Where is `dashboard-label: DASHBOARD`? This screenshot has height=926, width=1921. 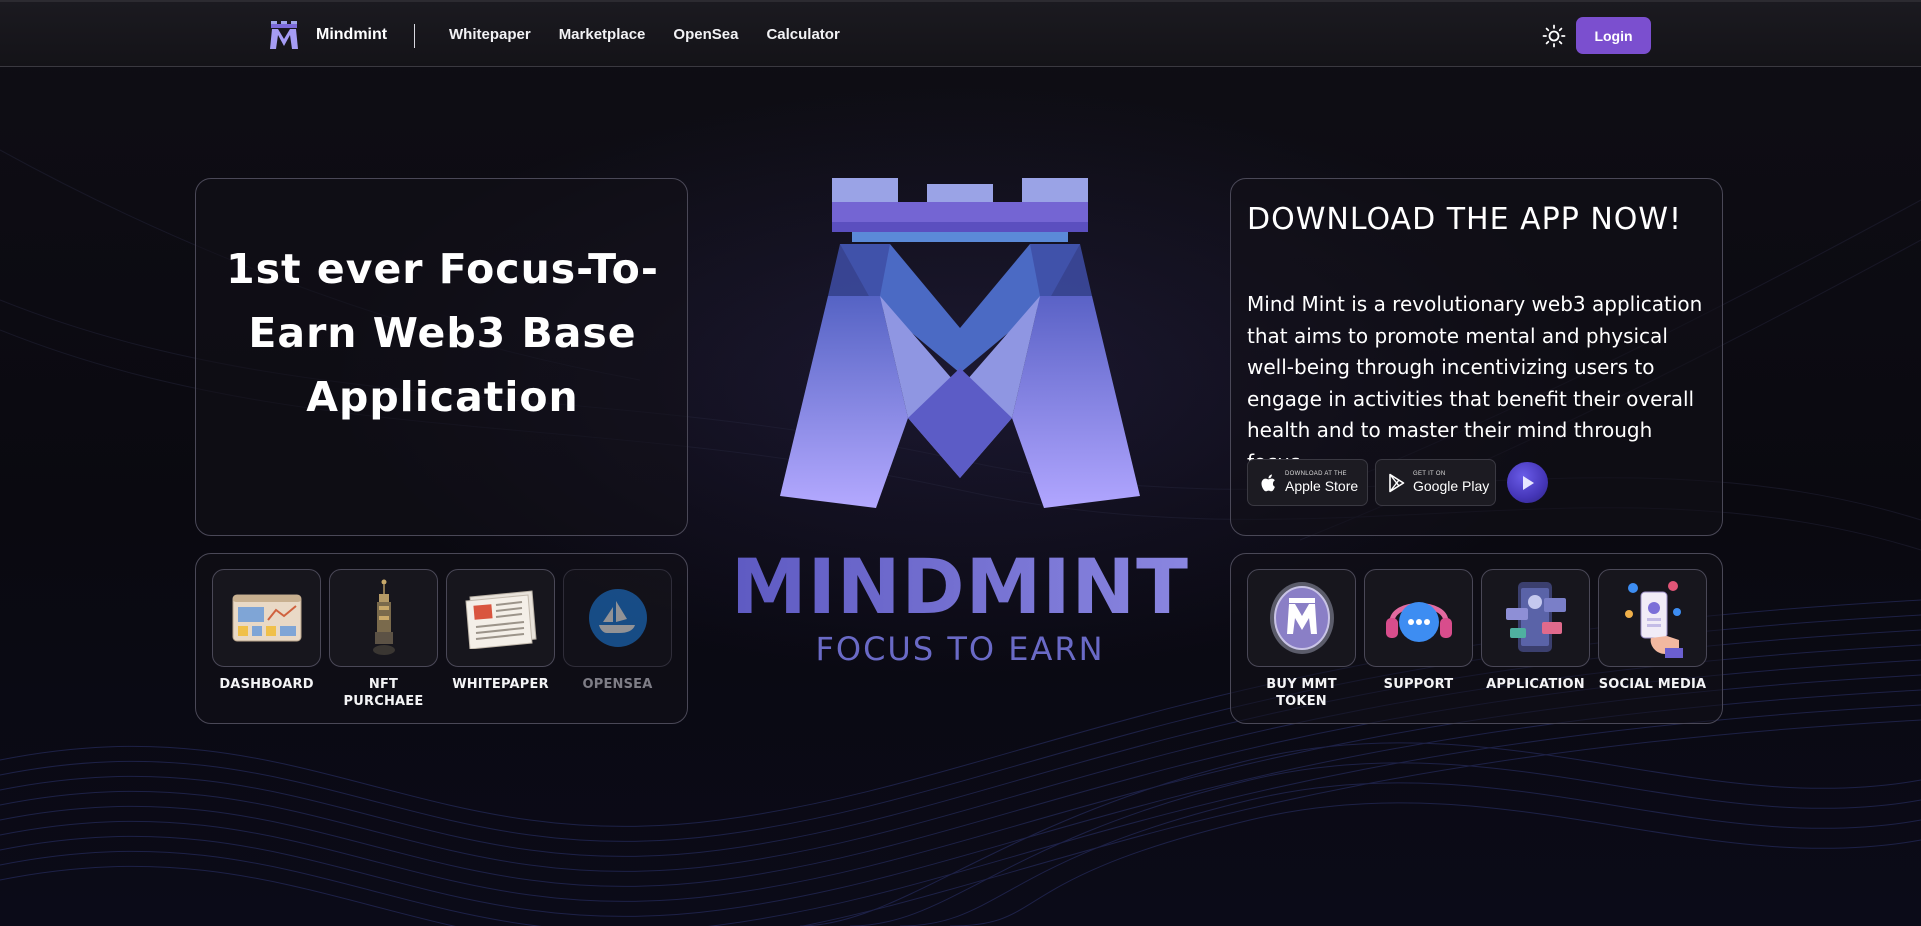 dashboard-label: DASHBOARD is located at coordinates (266, 684).